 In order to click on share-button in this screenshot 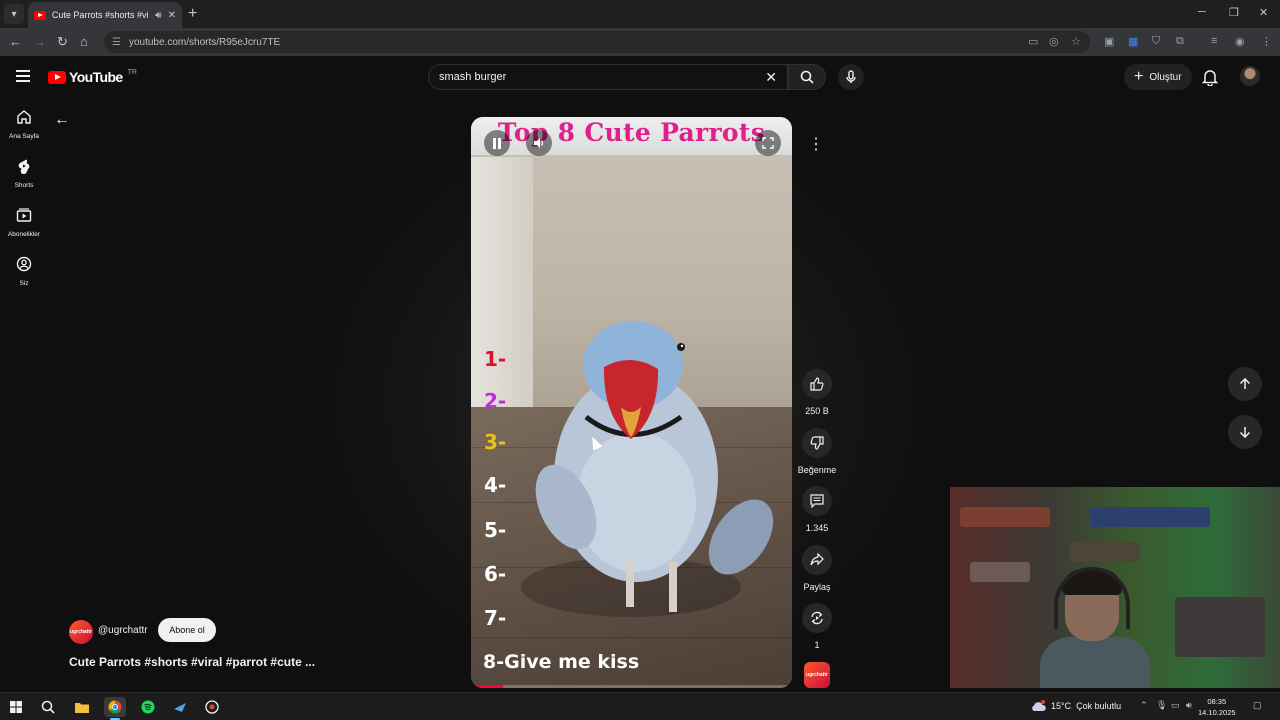, I will do `click(817, 560)`.